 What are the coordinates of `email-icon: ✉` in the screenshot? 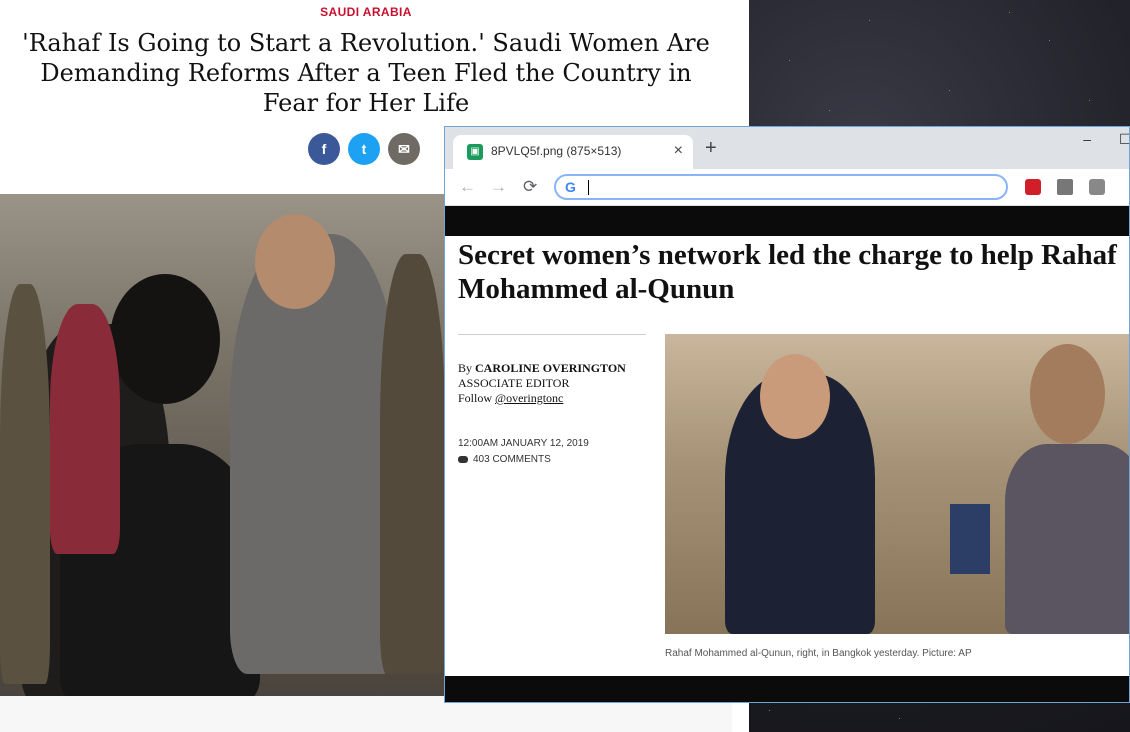 It's located at (404, 148).